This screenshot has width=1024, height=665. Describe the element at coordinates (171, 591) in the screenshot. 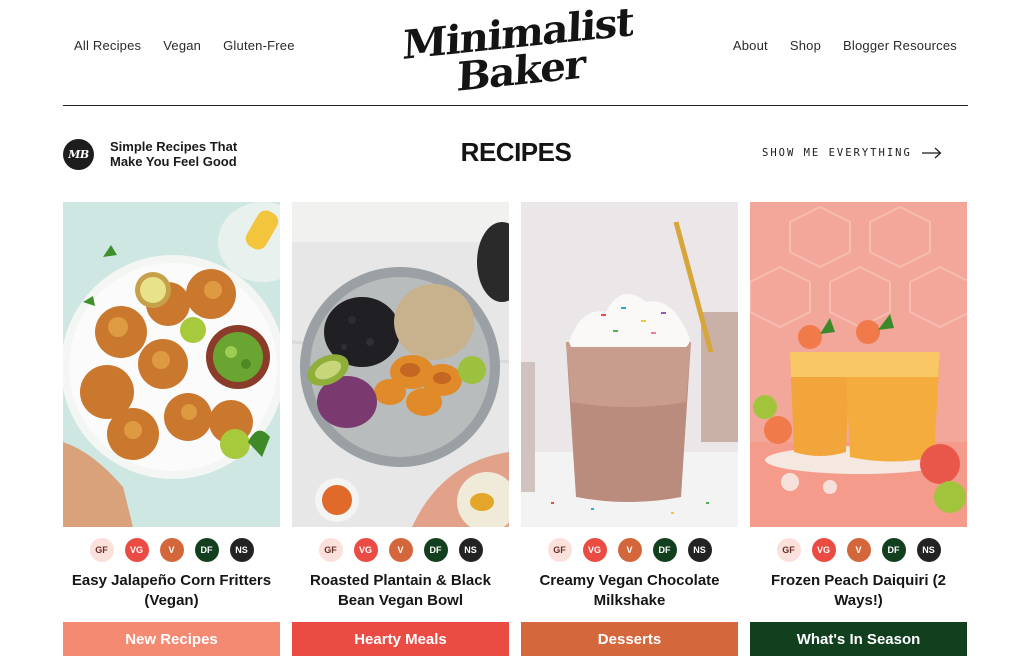

I see `recipe-title: Easy Jalapeño Corn Fritters (Vegan)` at that location.